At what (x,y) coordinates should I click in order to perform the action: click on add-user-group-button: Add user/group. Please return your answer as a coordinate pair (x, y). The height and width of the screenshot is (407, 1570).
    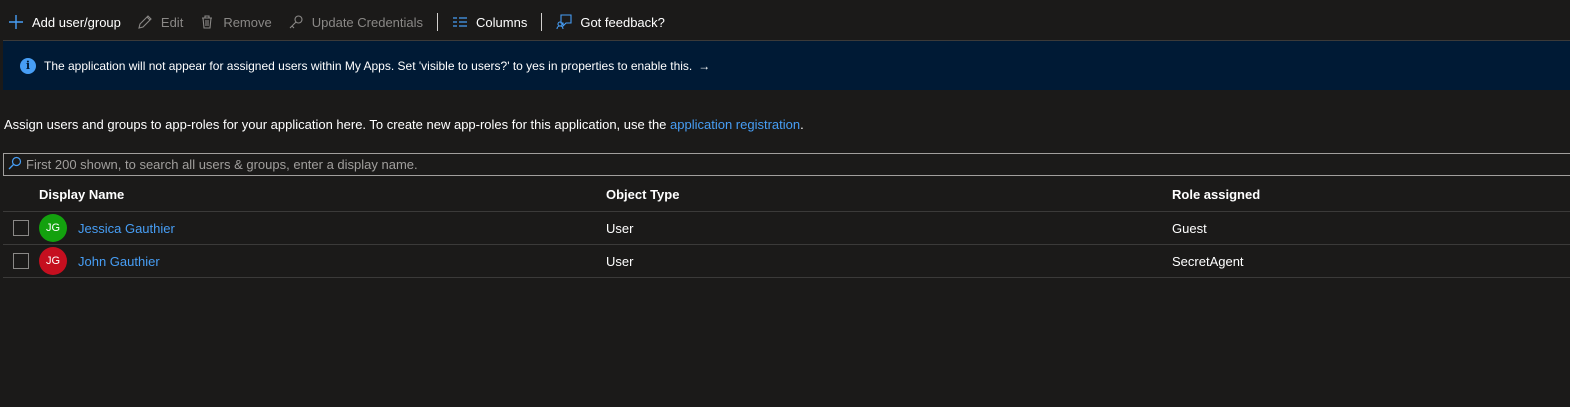
    Looking at the image, I should click on (64, 22).